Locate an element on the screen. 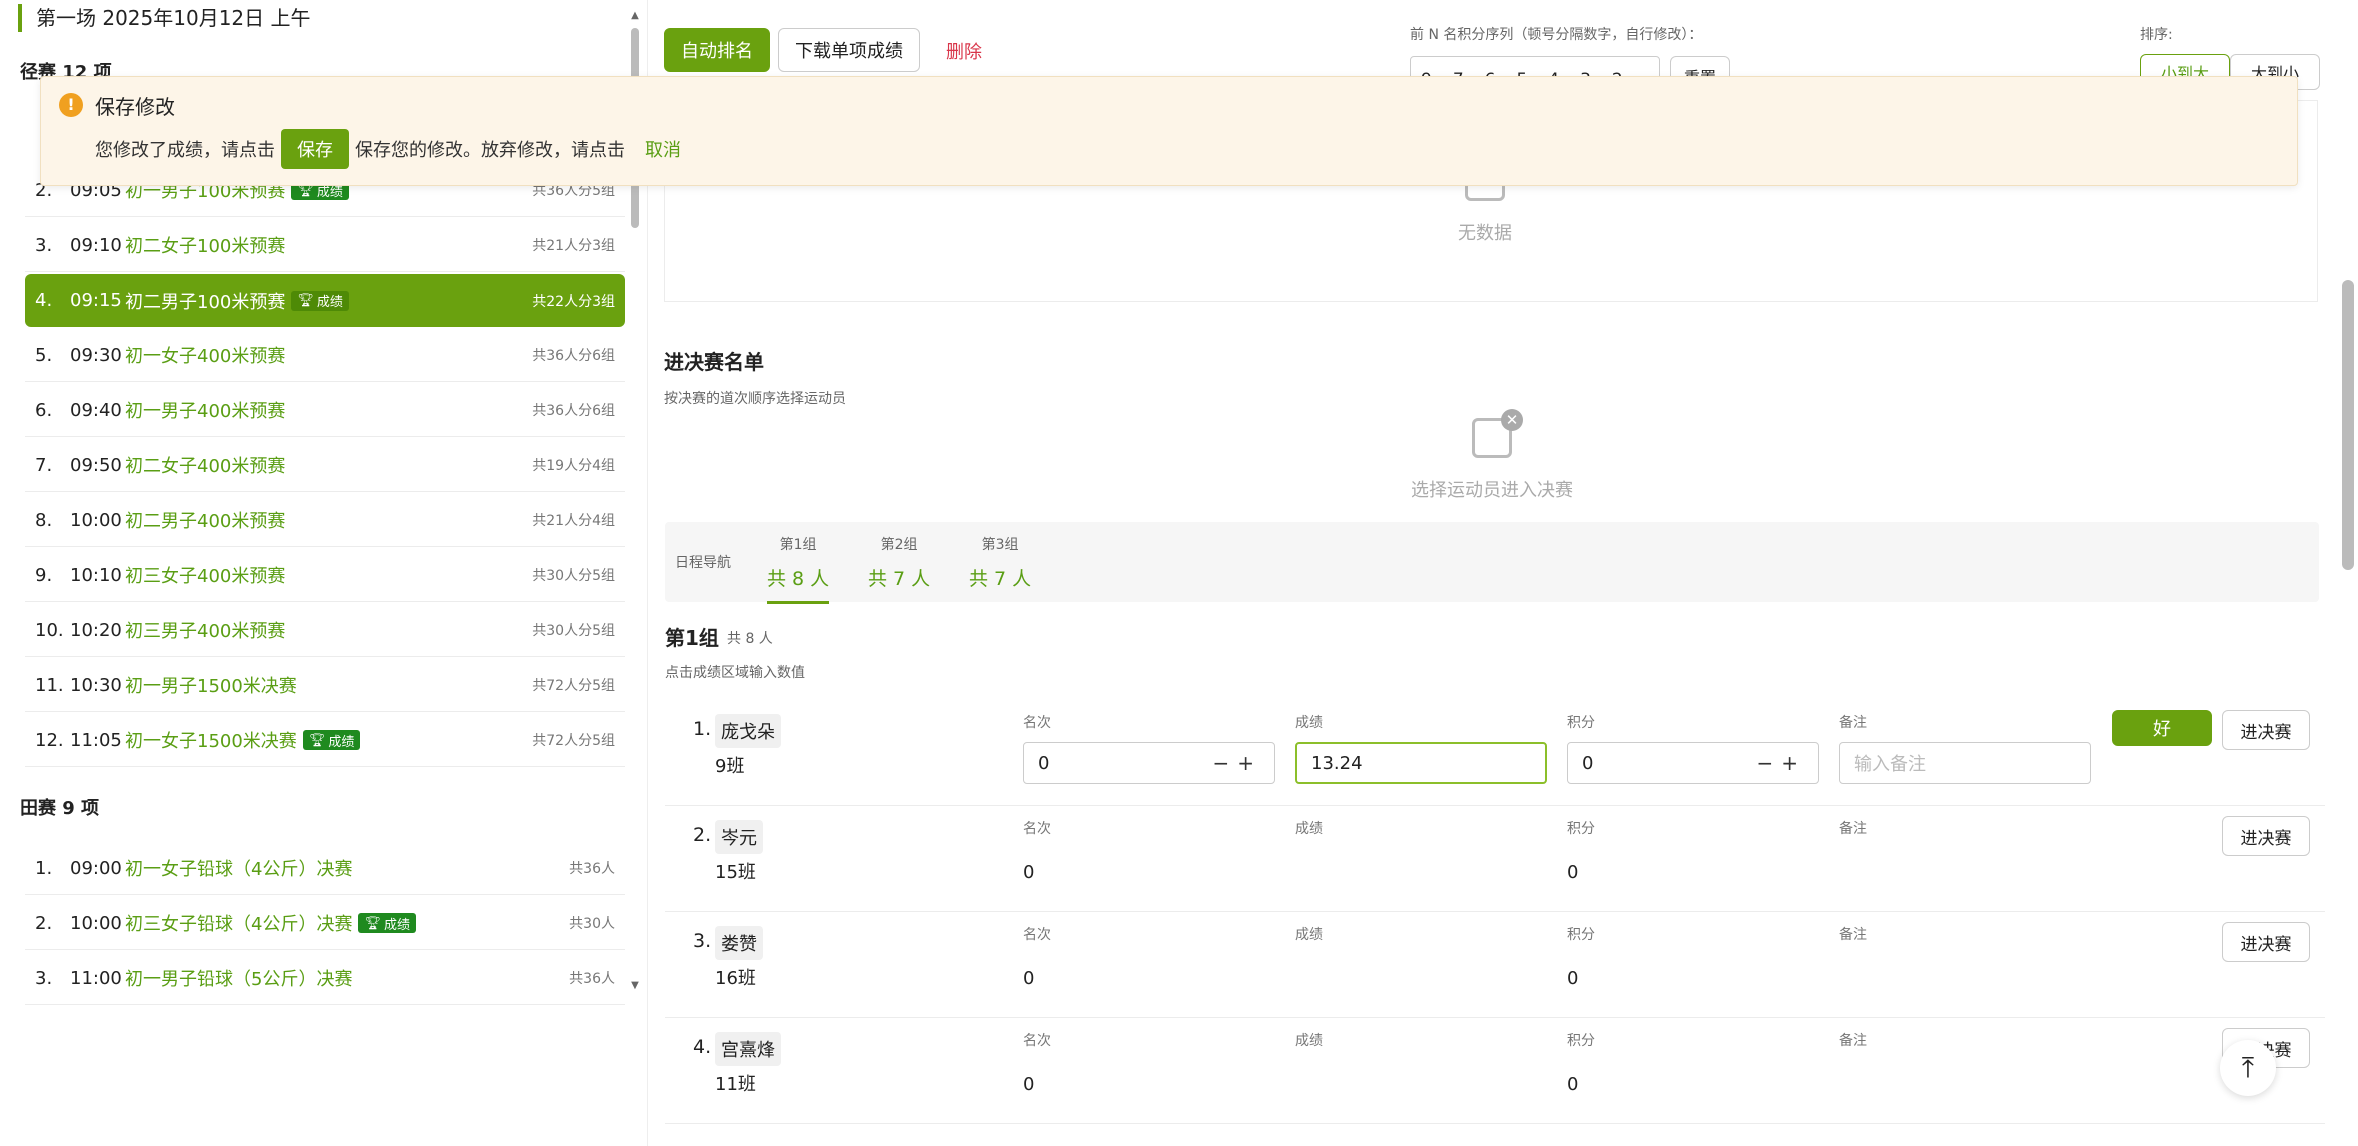 This screenshot has width=2358, height=1146. event-number: 11. is located at coordinates (49, 685).